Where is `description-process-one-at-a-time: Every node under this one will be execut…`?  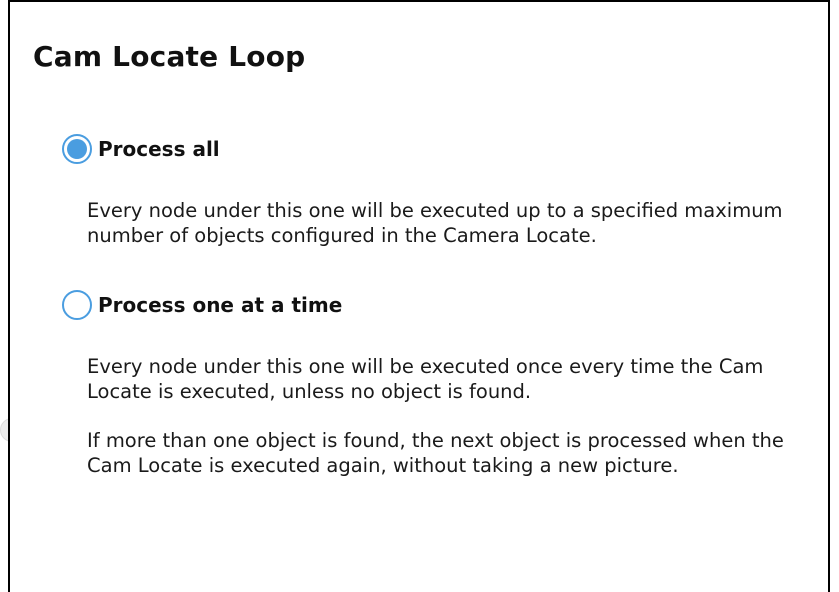 description-process-one-at-a-time: Every node under this one will be execut… is located at coordinates (425, 379).